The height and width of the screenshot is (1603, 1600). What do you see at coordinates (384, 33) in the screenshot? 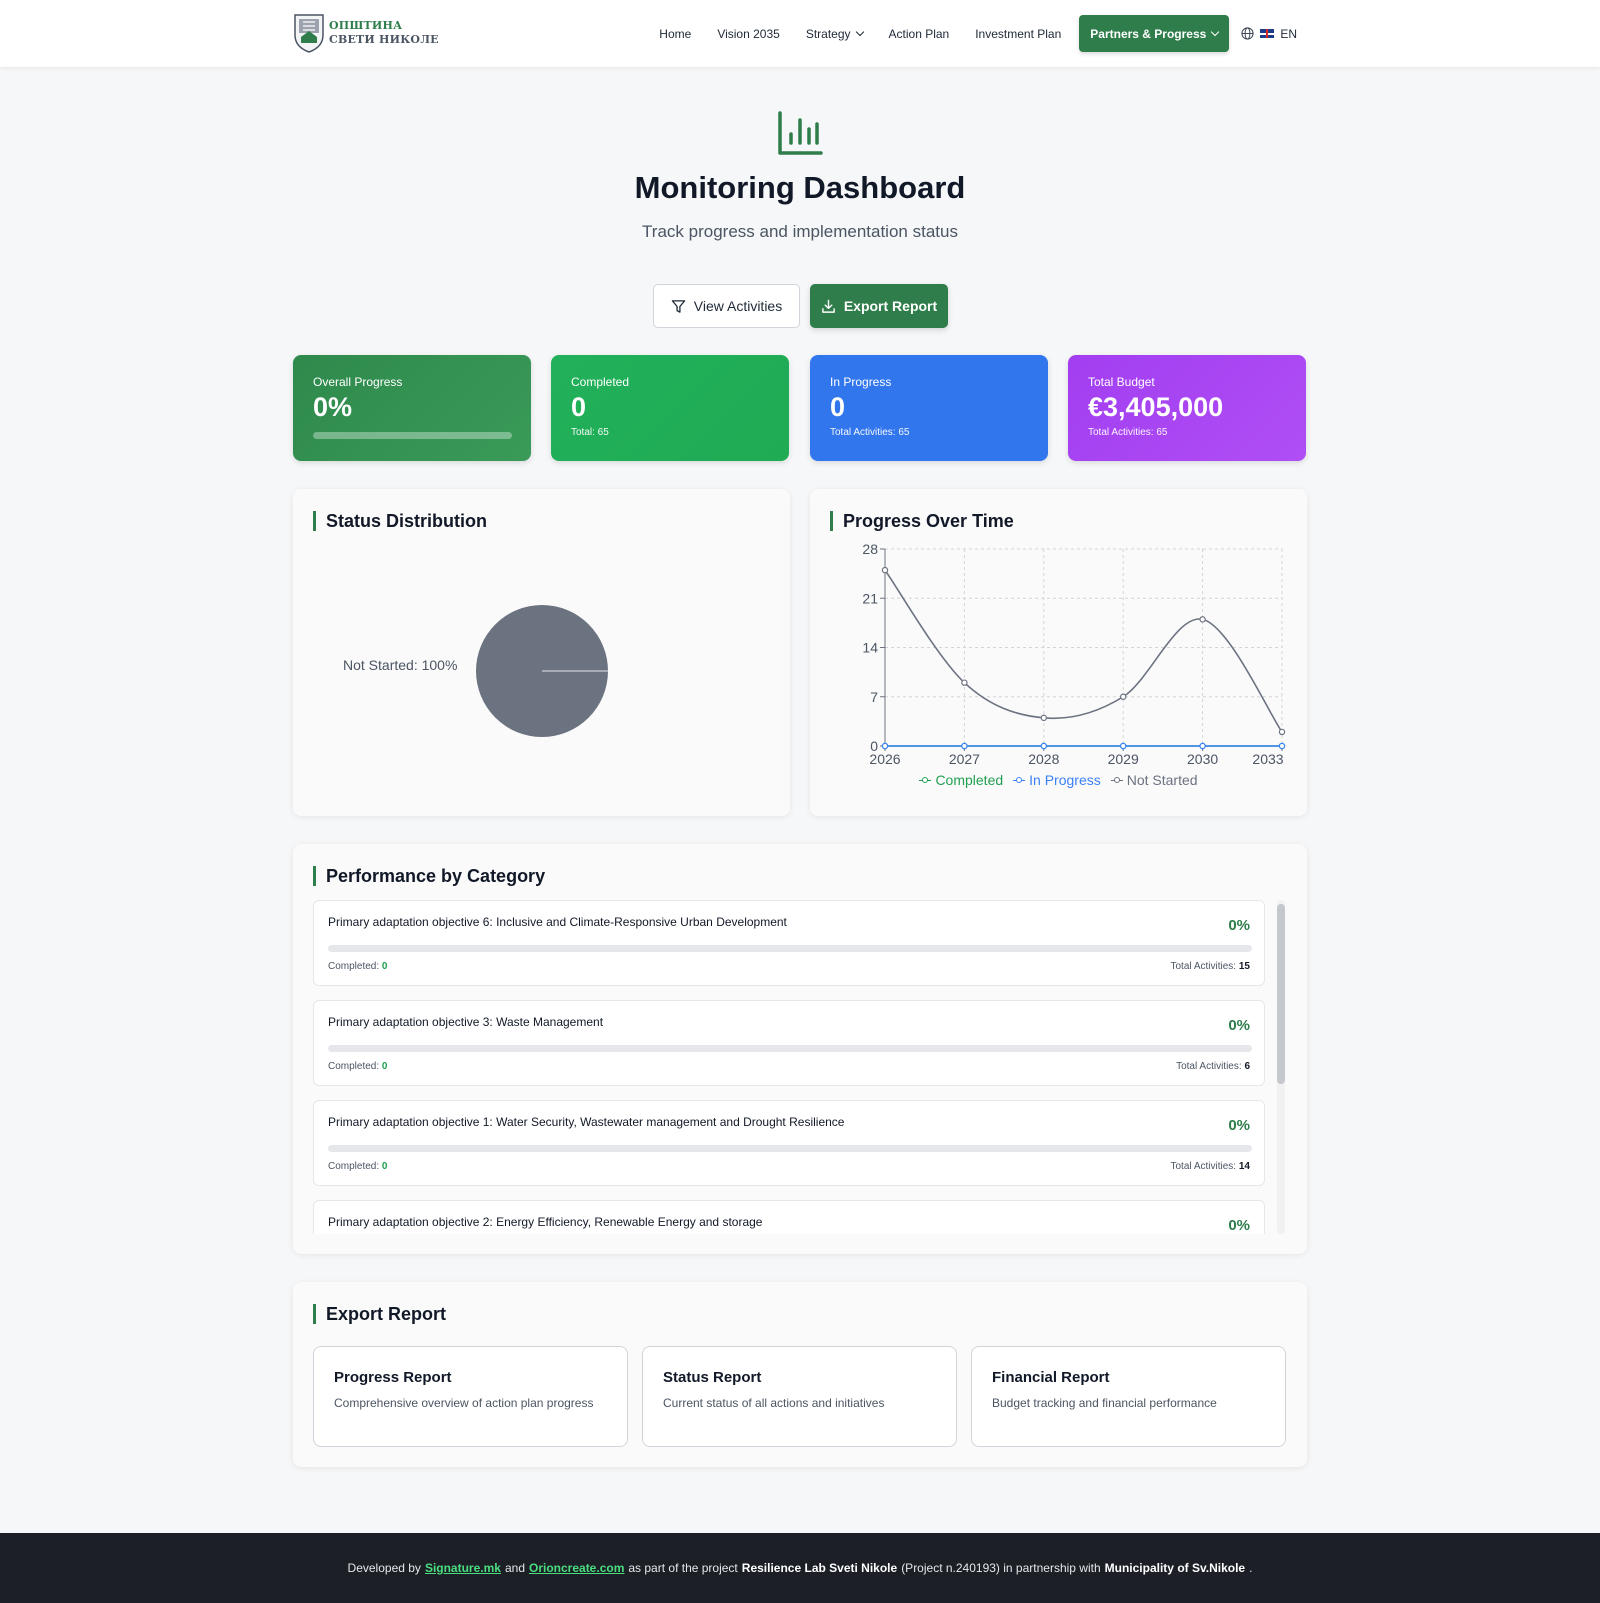
I see `logo-text: ОПШТИНА СВЕТИ НИКОЛЕ` at bounding box center [384, 33].